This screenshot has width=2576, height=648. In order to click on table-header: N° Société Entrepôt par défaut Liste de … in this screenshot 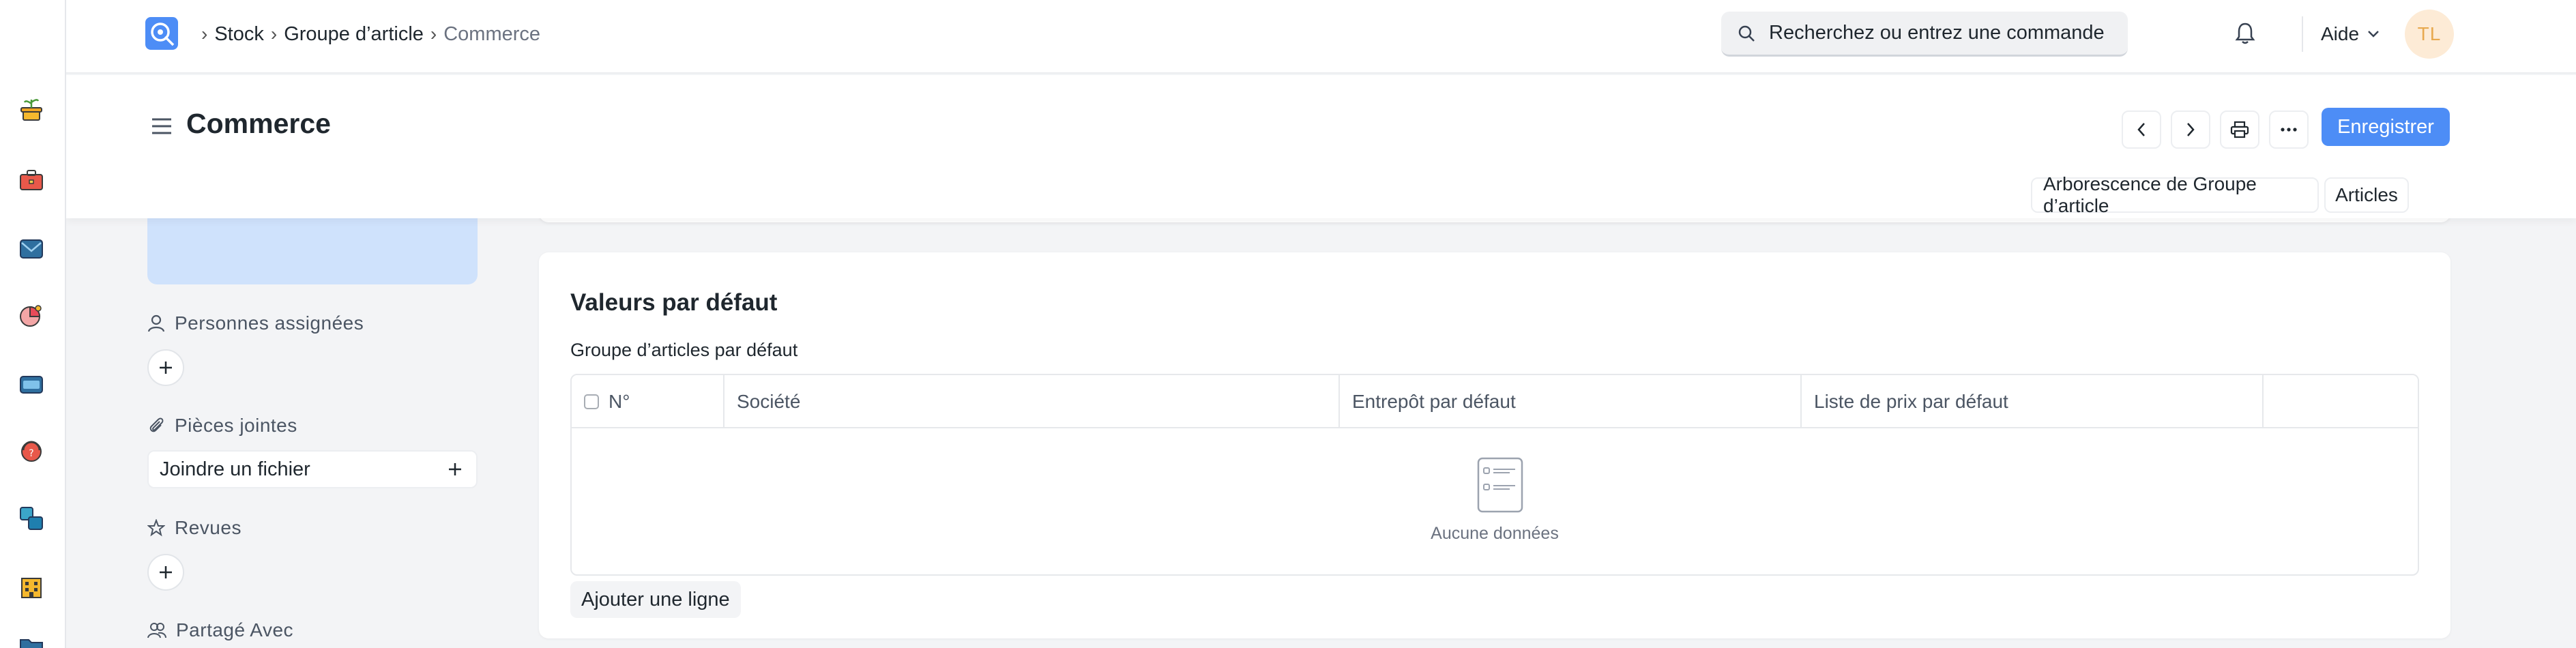, I will do `click(1495, 402)`.